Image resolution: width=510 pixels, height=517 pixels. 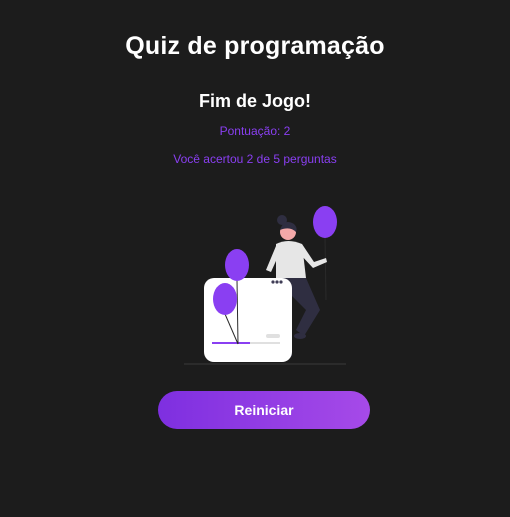 What do you see at coordinates (265, 285) in the screenshot?
I see `woman-with-balloons-illustration` at bounding box center [265, 285].